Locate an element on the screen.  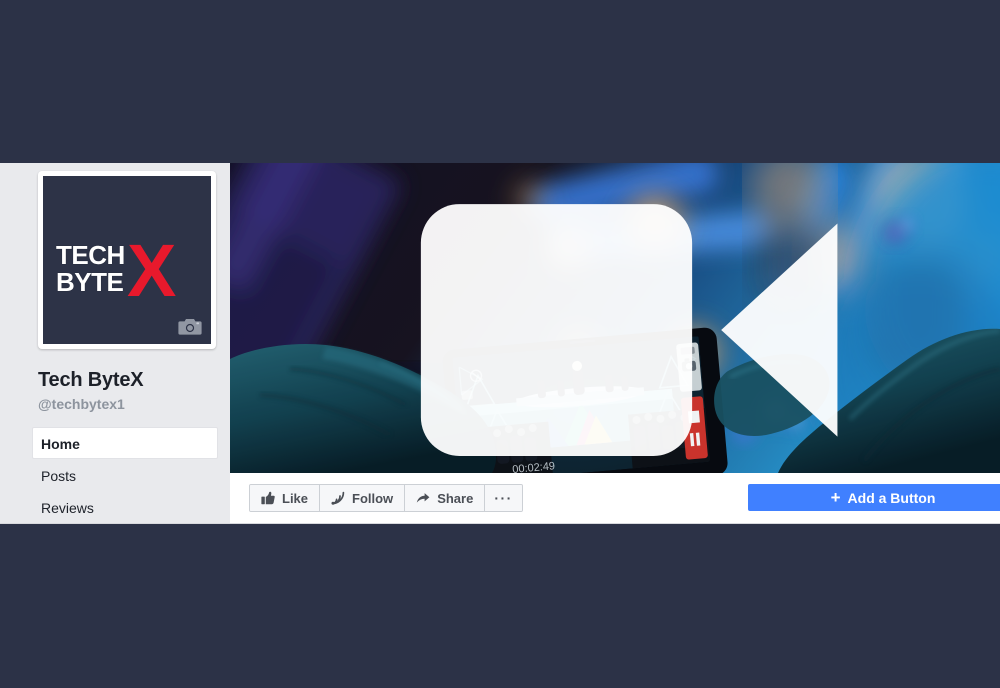
sidebar-item-posts: Posts is located at coordinates (125, 475).